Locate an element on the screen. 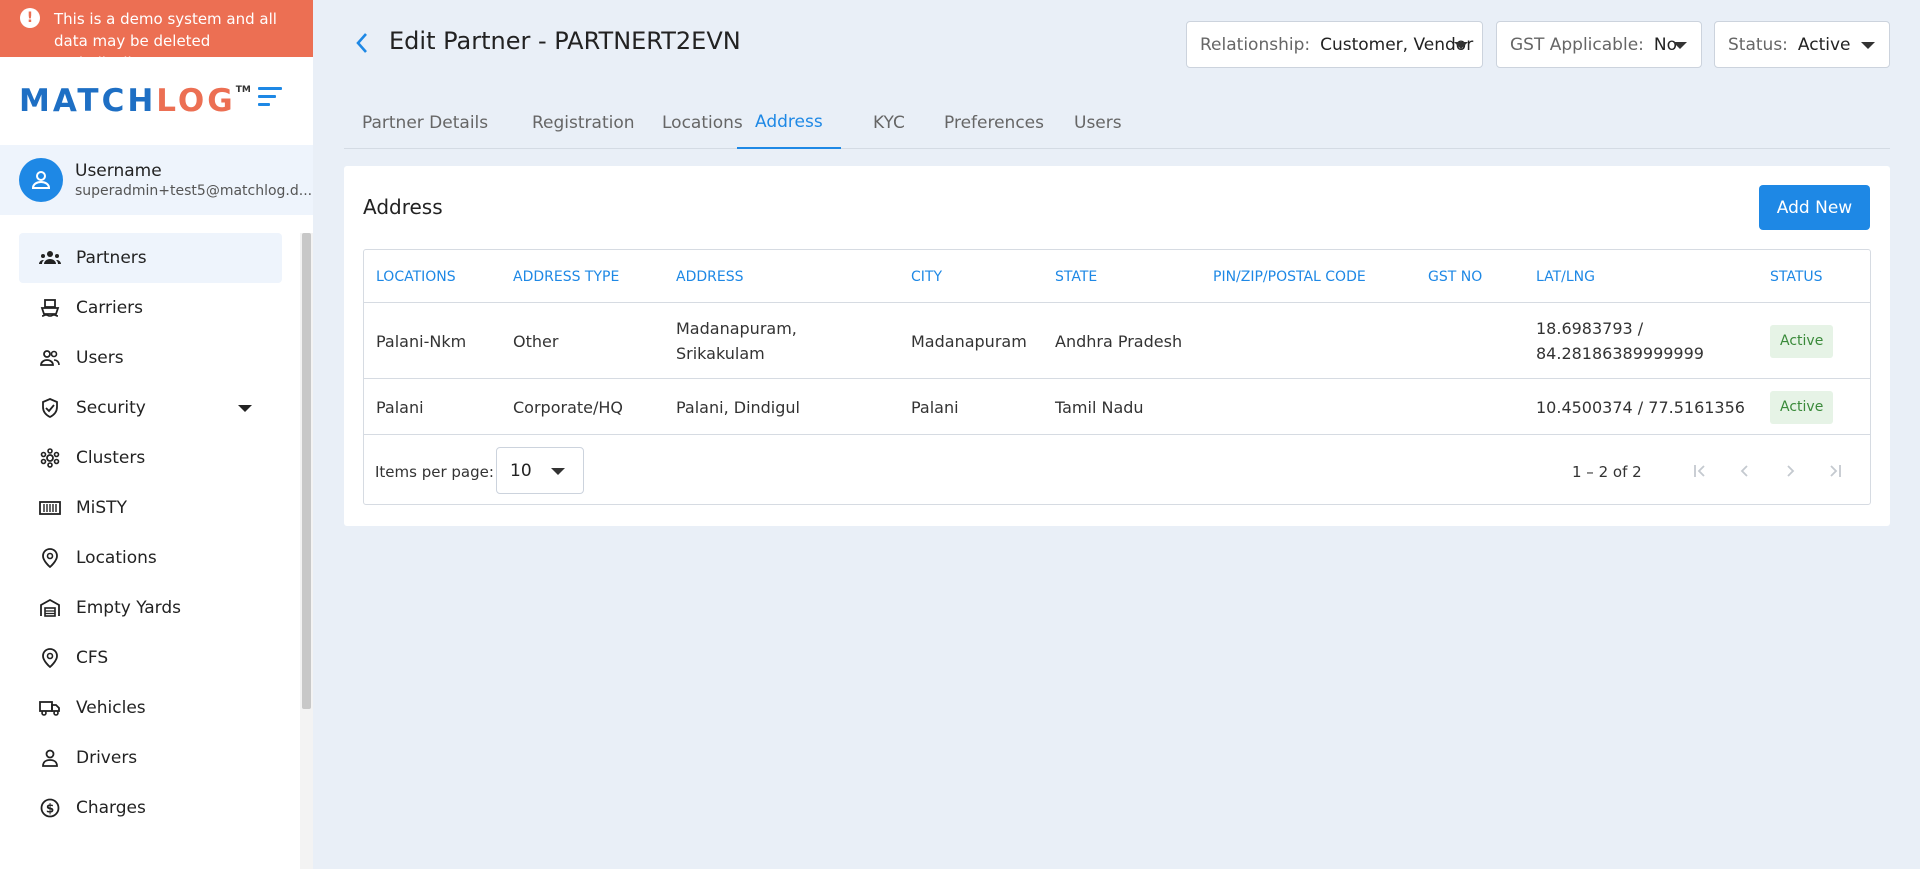 Image resolution: width=1920 pixels, height=869 pixels. sidebar-item-users: Users is located at coordinates (150, 358).